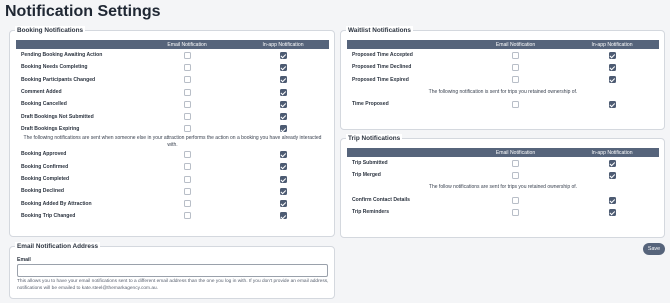 The height and width of the screenshot is (303, 670). Describe the element at coordinates (83, 11) in the screenshot. I see `page-title: Notification Settings` at that location.